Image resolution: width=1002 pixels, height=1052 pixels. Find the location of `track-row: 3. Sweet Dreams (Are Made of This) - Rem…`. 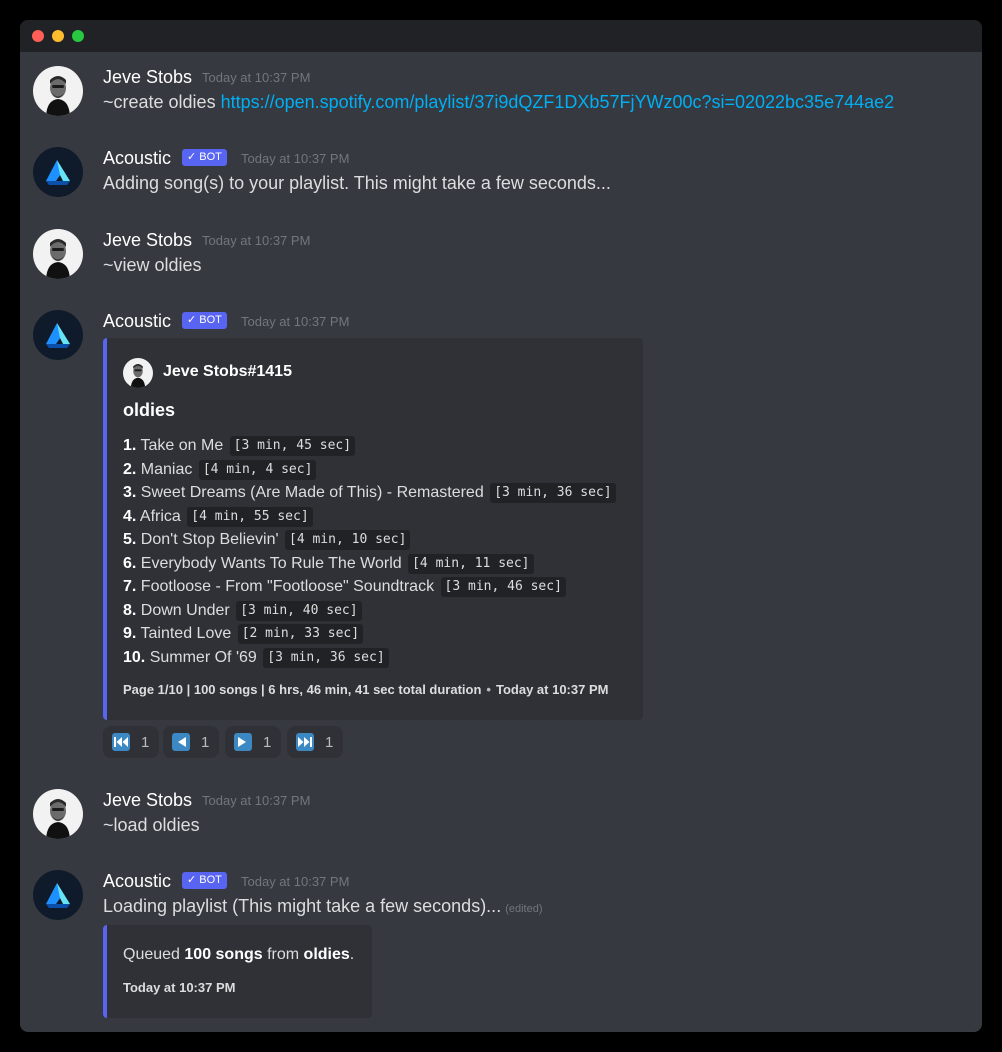

track-row: 3. Sweet Dreams (Are Made of This) - Rem… is located at coordinates (369, 493).